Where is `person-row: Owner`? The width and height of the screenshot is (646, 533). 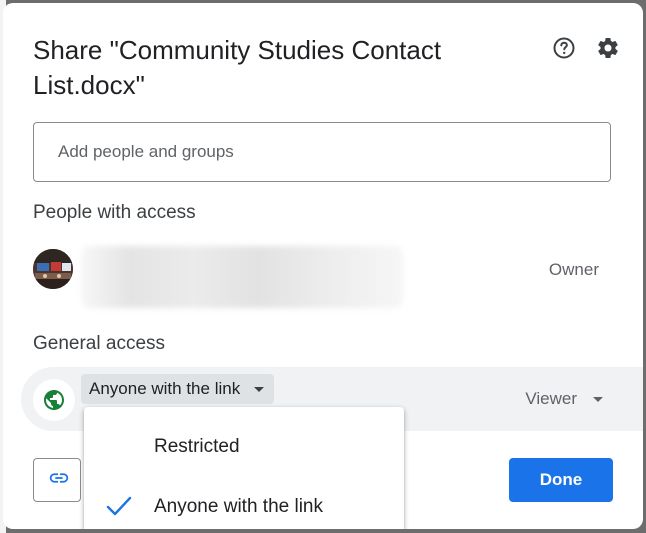 person-row: Owner is located at coordinates (323, 277).